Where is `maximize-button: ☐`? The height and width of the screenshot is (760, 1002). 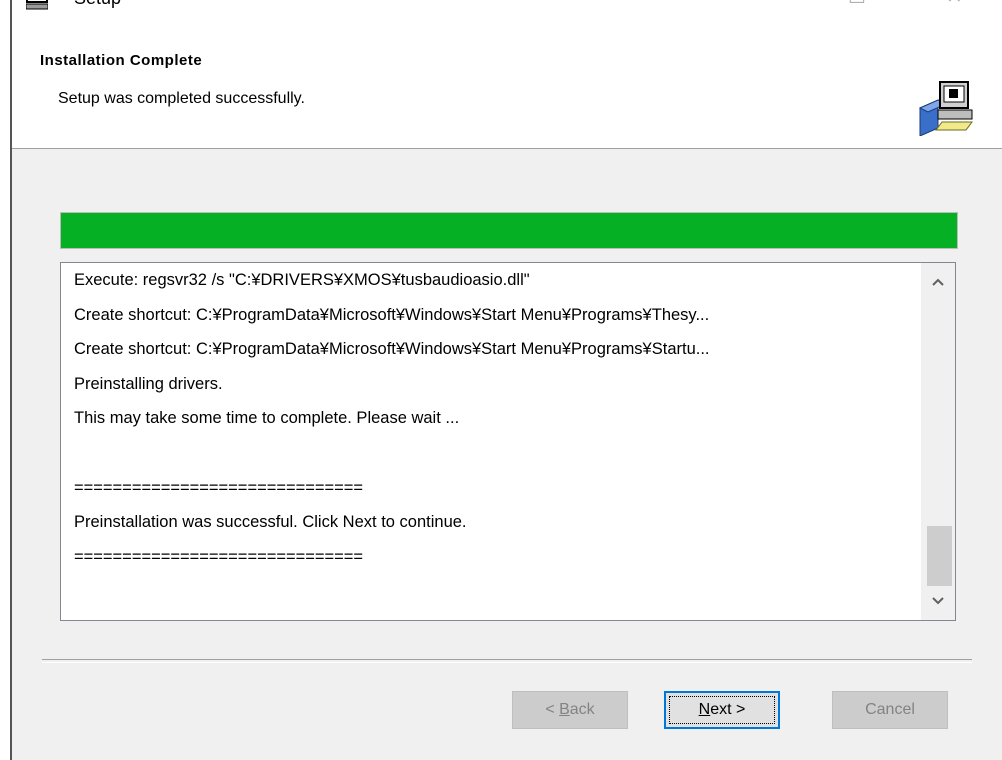 maximize-button: ☐ is located at coordinates (857, 4).